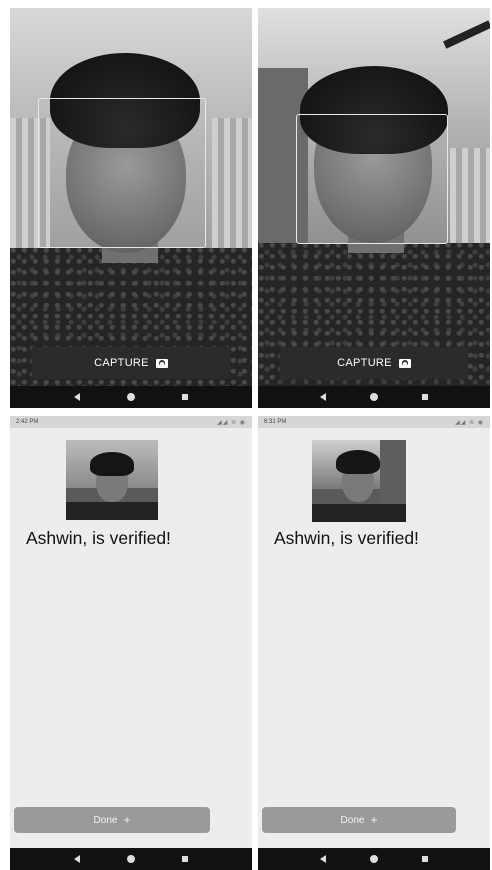 Image resolution: width=492 pixels, height=870 pixels. What do you see at coordinates (275, 422) in the screenshot?
I see `status-time: 6:31 PM` at bounding box center [275, 422].